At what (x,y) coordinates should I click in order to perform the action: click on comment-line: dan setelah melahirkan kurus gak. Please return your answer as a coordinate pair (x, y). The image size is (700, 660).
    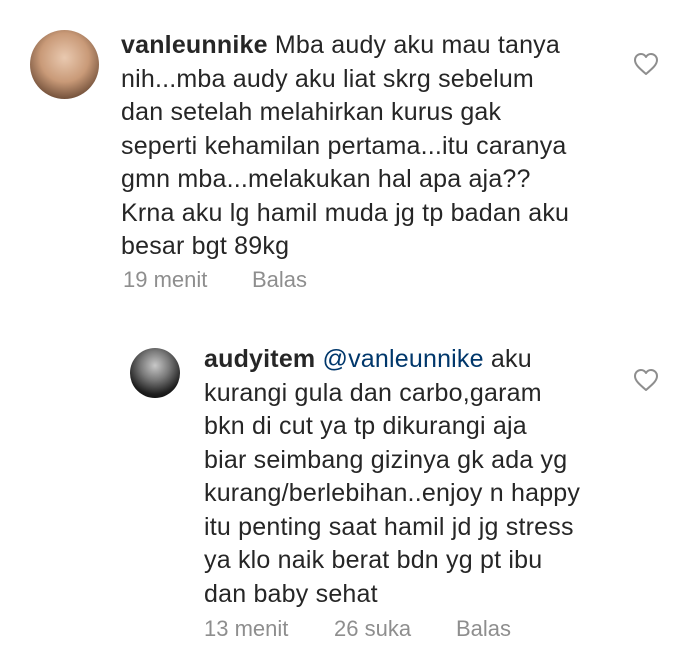
    Looking at the image, I should click on (311, 112).